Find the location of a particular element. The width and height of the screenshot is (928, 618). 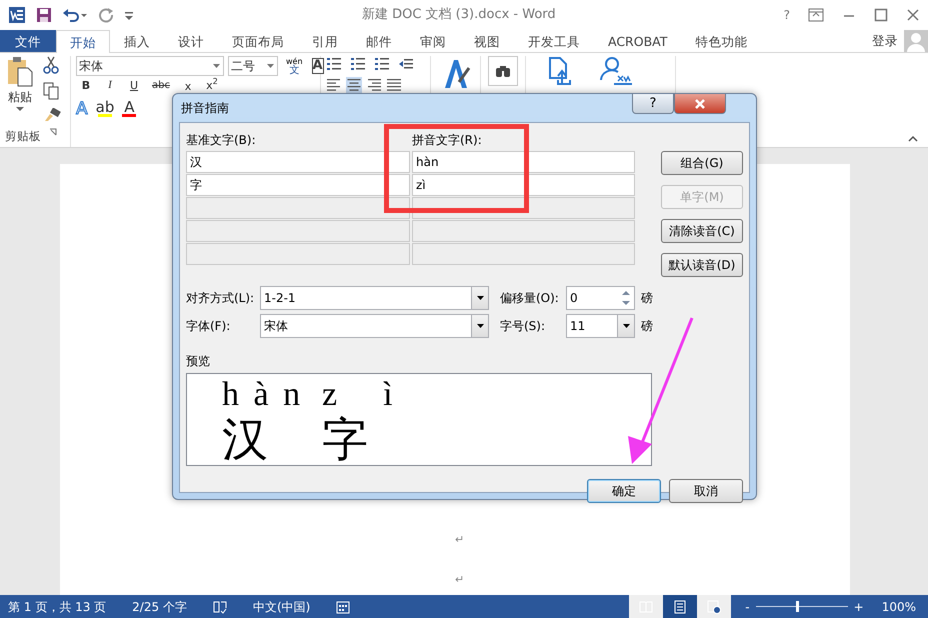

ruby-text-field: hàn is located at coordinates (523, 162).